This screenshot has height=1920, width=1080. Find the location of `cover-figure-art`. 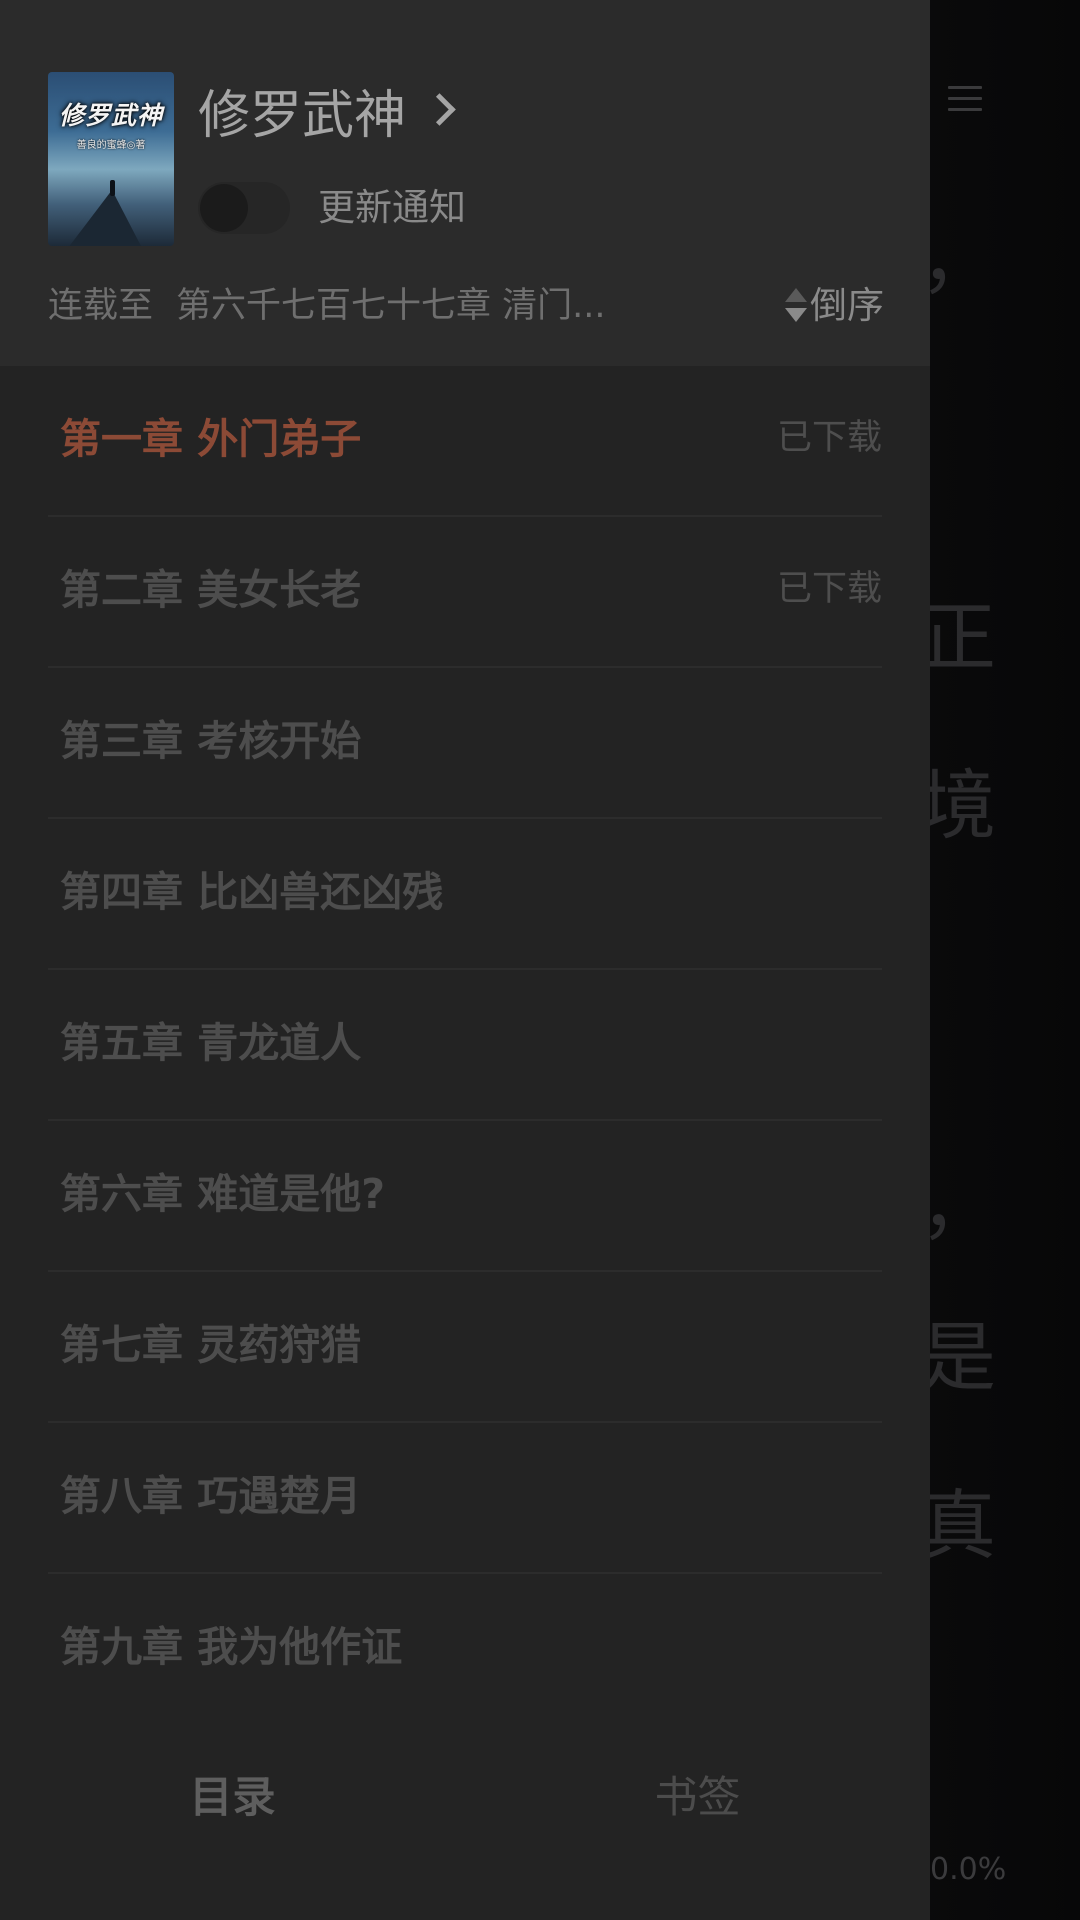

cover-figure-art is located at coordinates (112, 188).